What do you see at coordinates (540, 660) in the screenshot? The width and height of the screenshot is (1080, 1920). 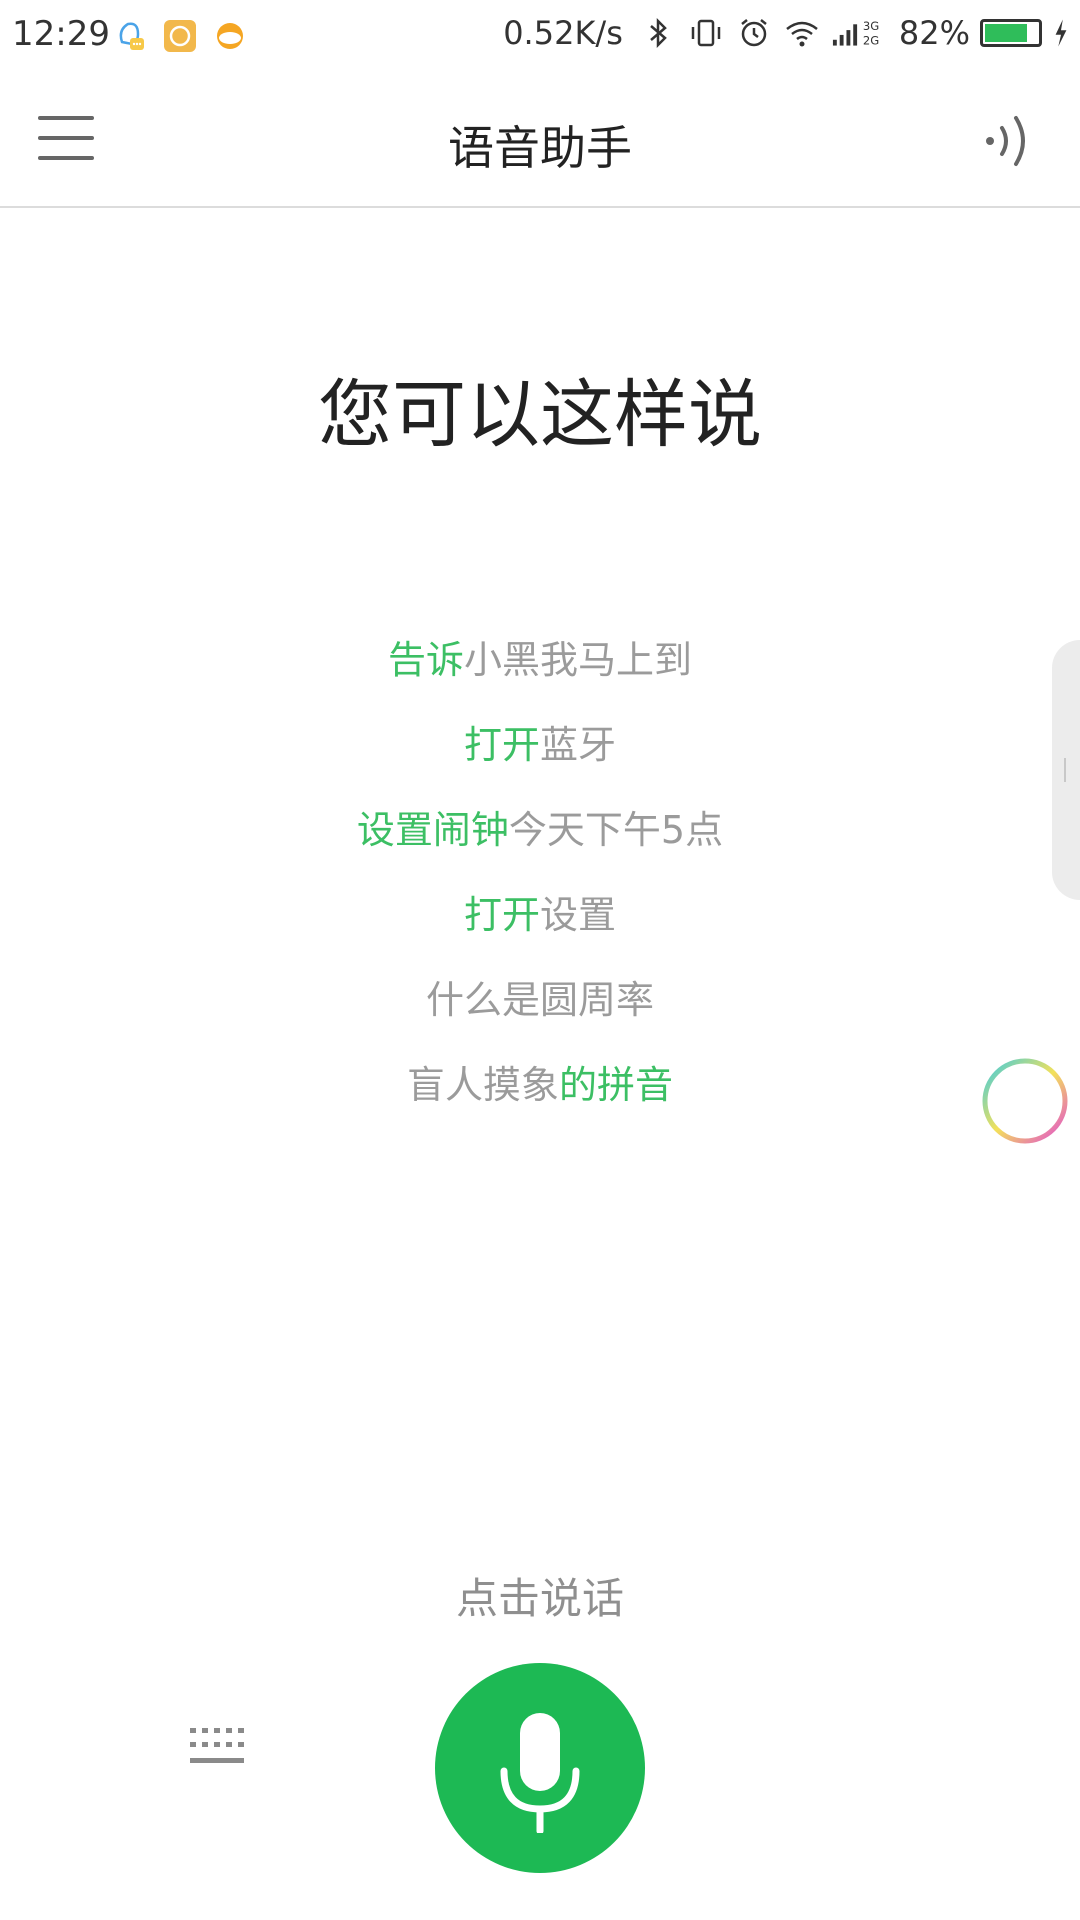 I see `example-item: 告诉小黑我马上到` at bounding box center [540, 660].